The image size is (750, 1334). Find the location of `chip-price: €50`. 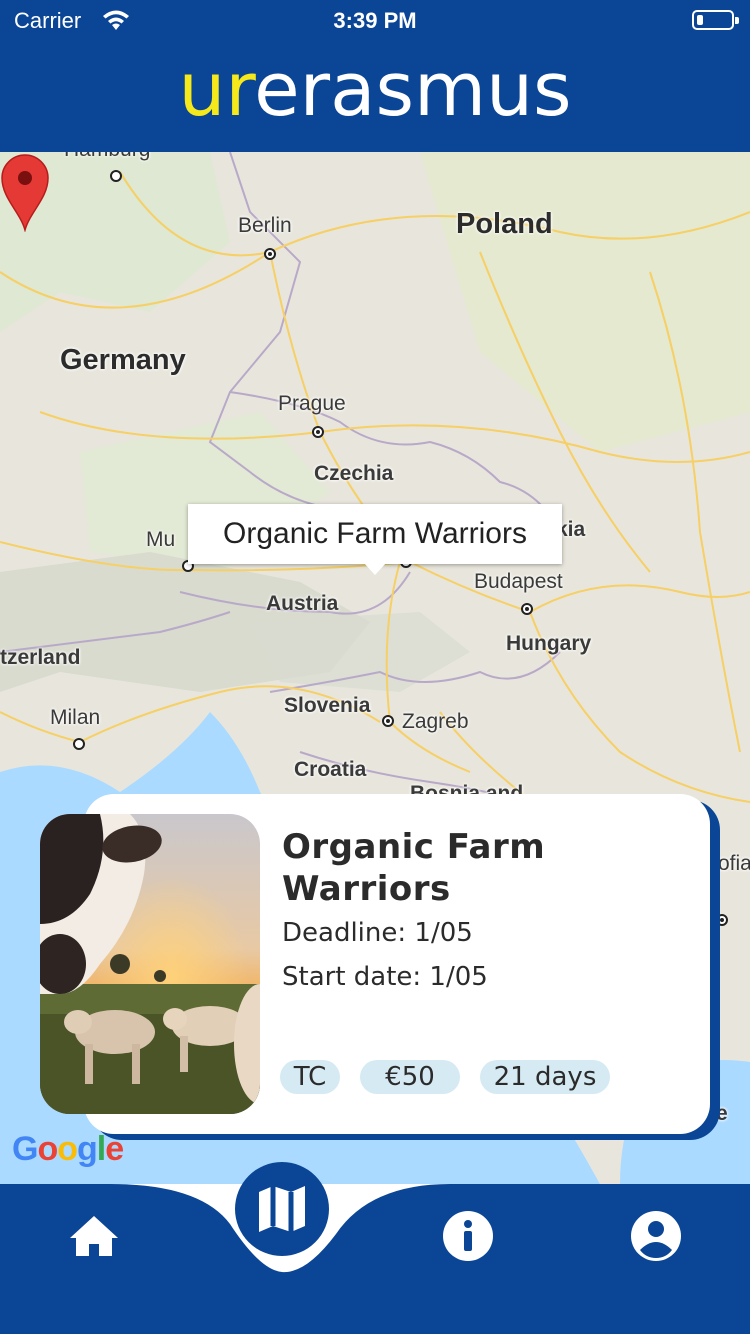

chip-price: €50 is located at coordinates (410, 1077).